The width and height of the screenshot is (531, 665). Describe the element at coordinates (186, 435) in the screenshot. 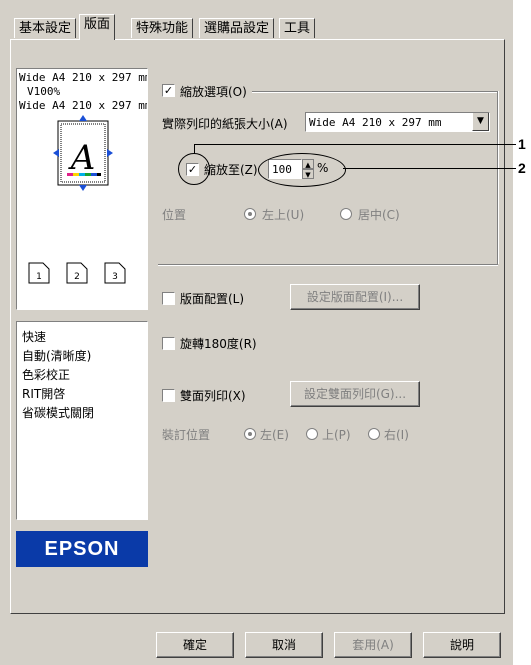

I see `binding-position-label: 裝訂位置` at that location.